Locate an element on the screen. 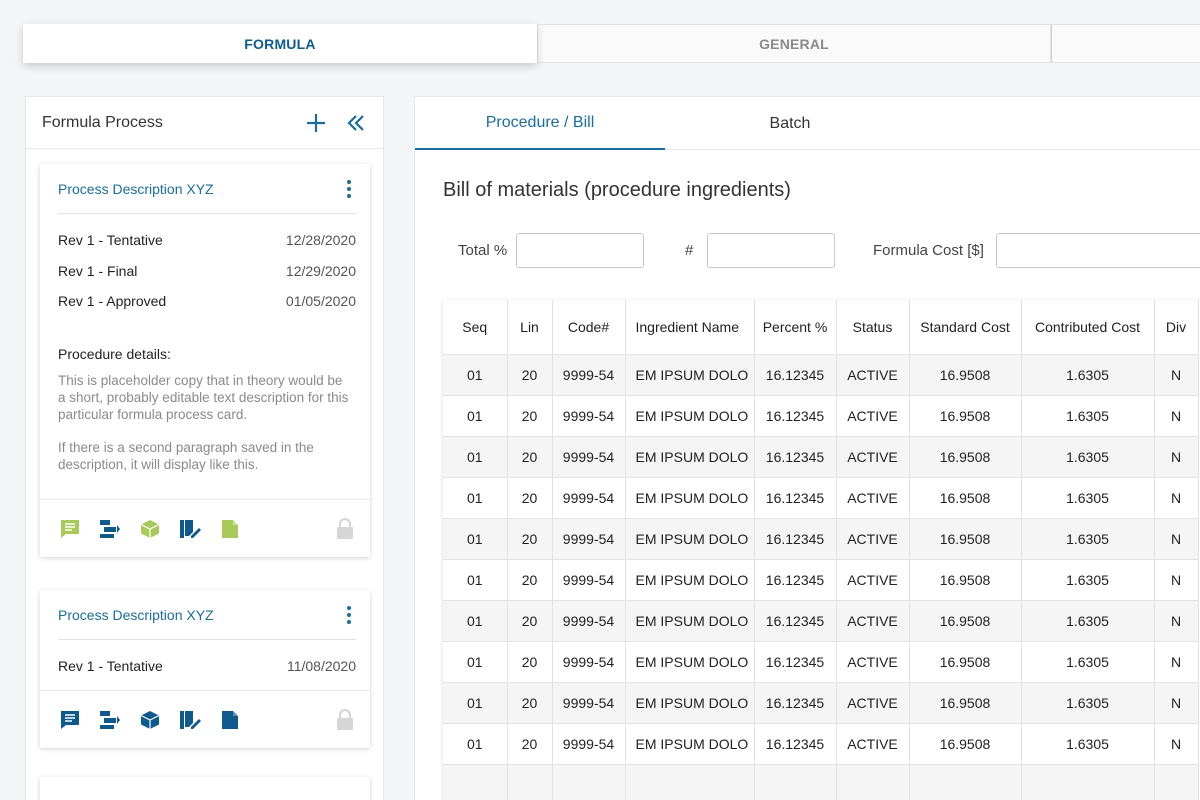 This screenshot has height=800, width=1200. column-header: Standard Cost is located at coordinates (965, 327).